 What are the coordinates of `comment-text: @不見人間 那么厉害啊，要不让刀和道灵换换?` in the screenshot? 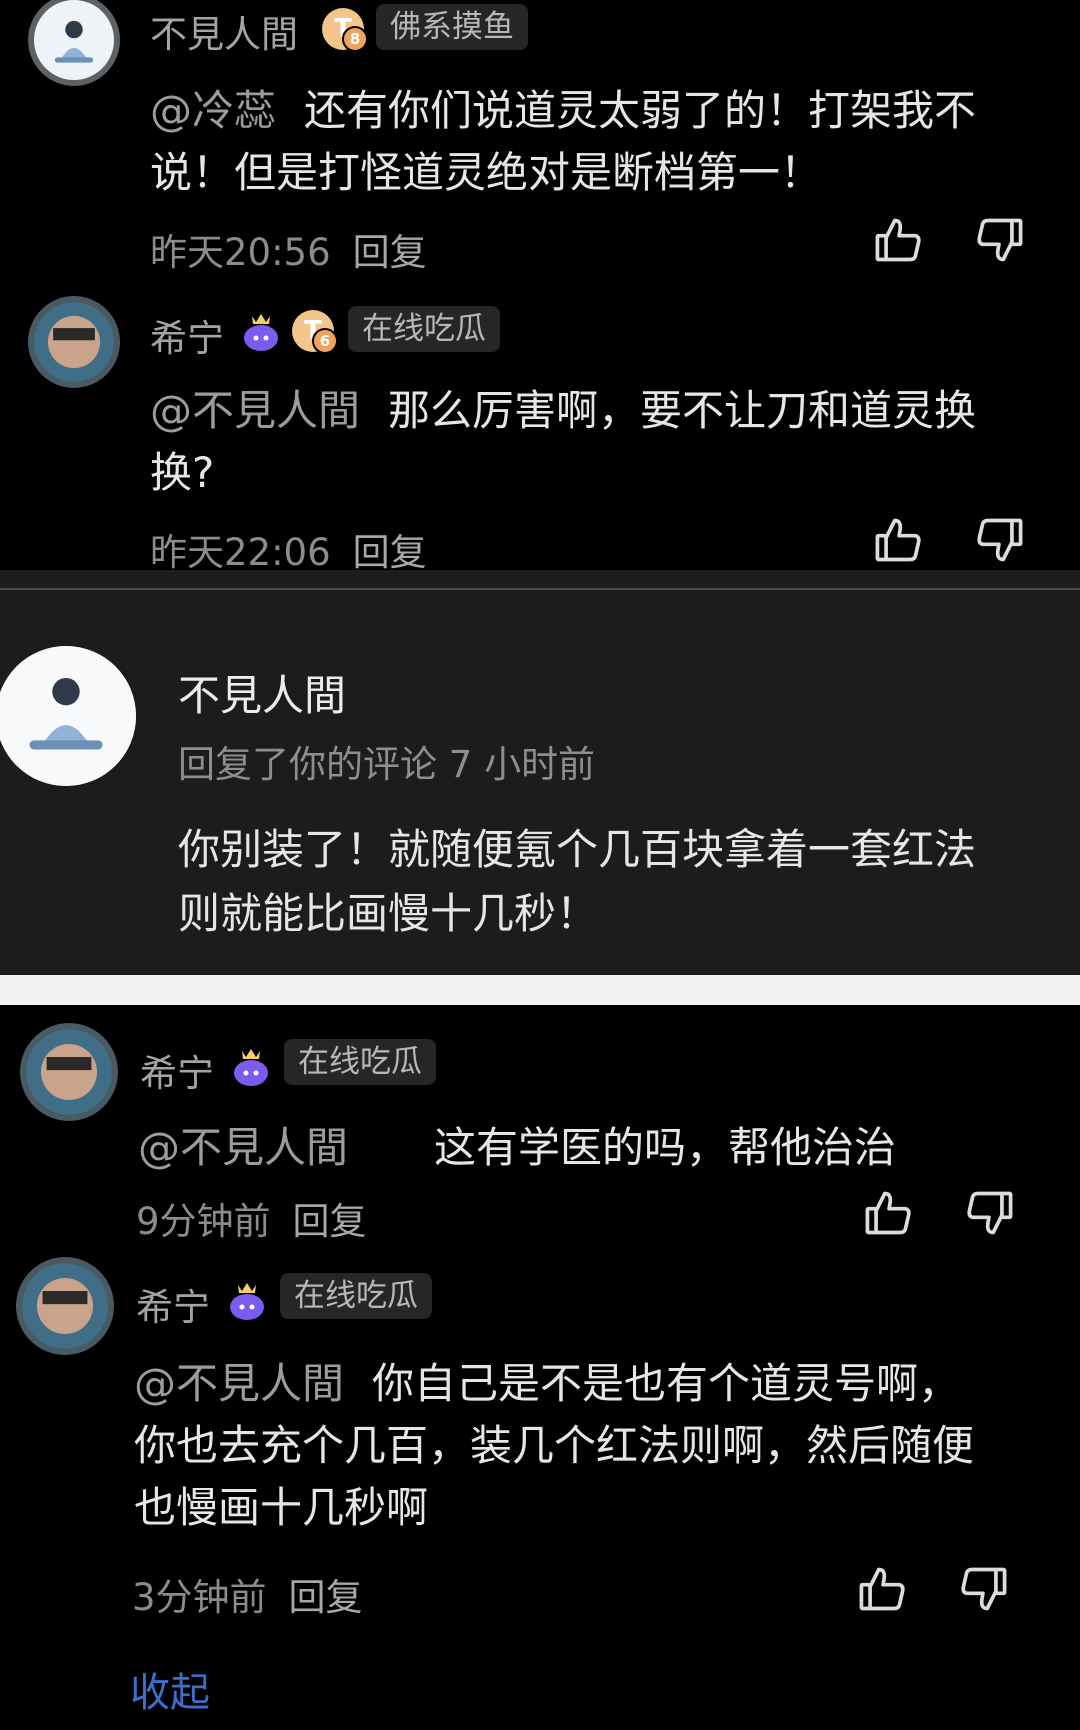 It's located at (563, 441).